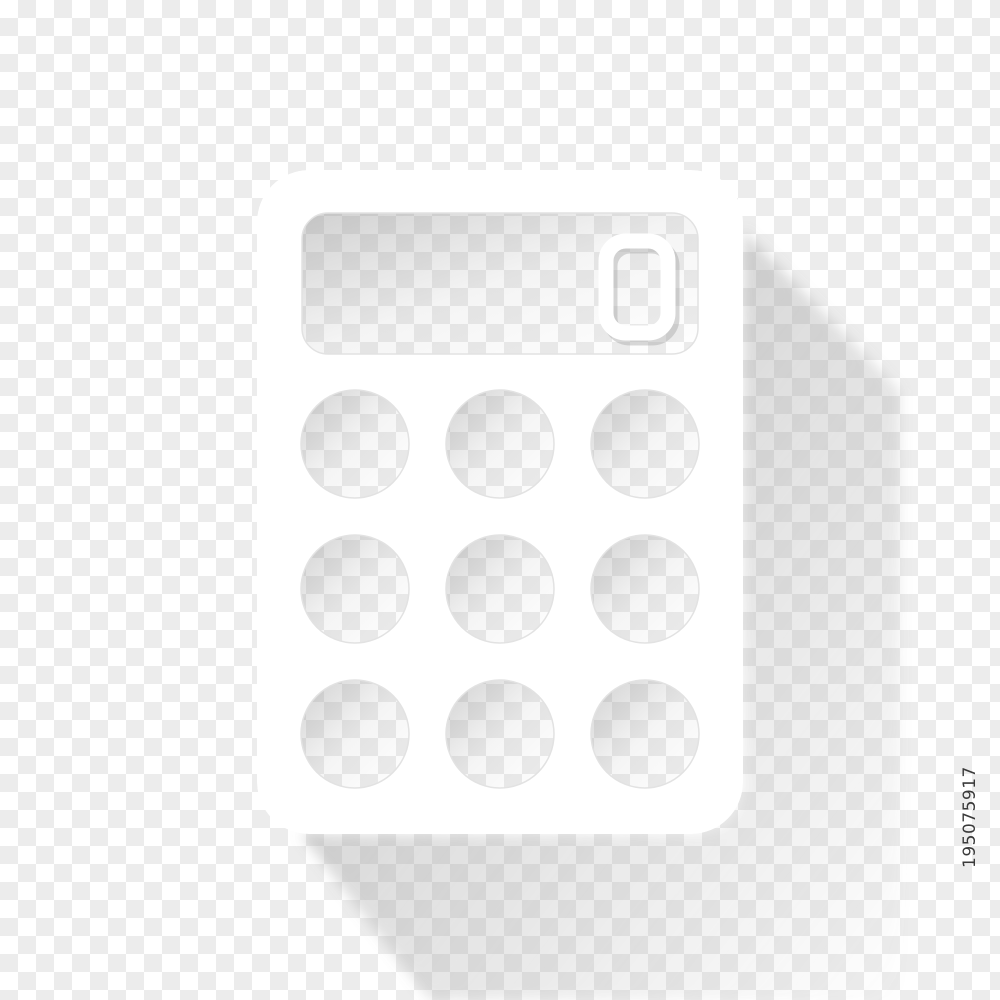 The image size is (1000, 1000). Describe the element at coordinates (970, 817) in the screenshot. I see `stock-id-label: 195075917` at that location.